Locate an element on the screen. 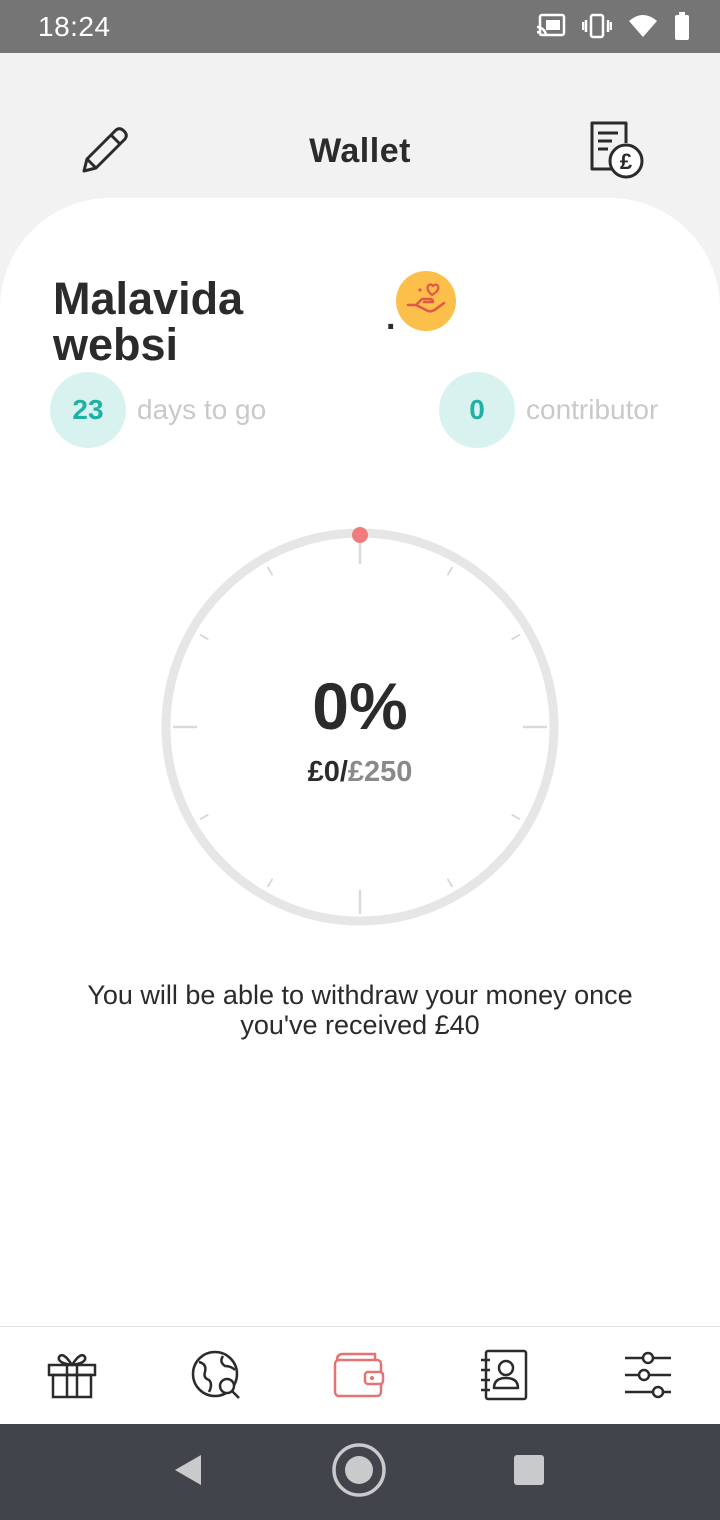  bottom-nav is located at coordinates (360, 1375).